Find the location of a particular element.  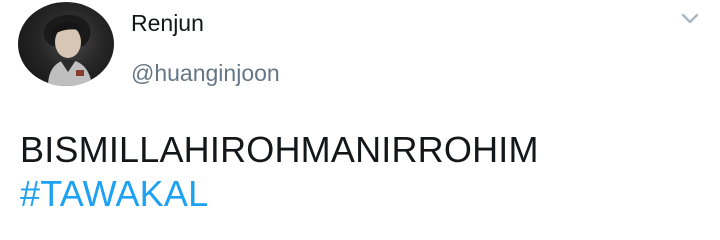

avatar is located at coordinates (66, 44).